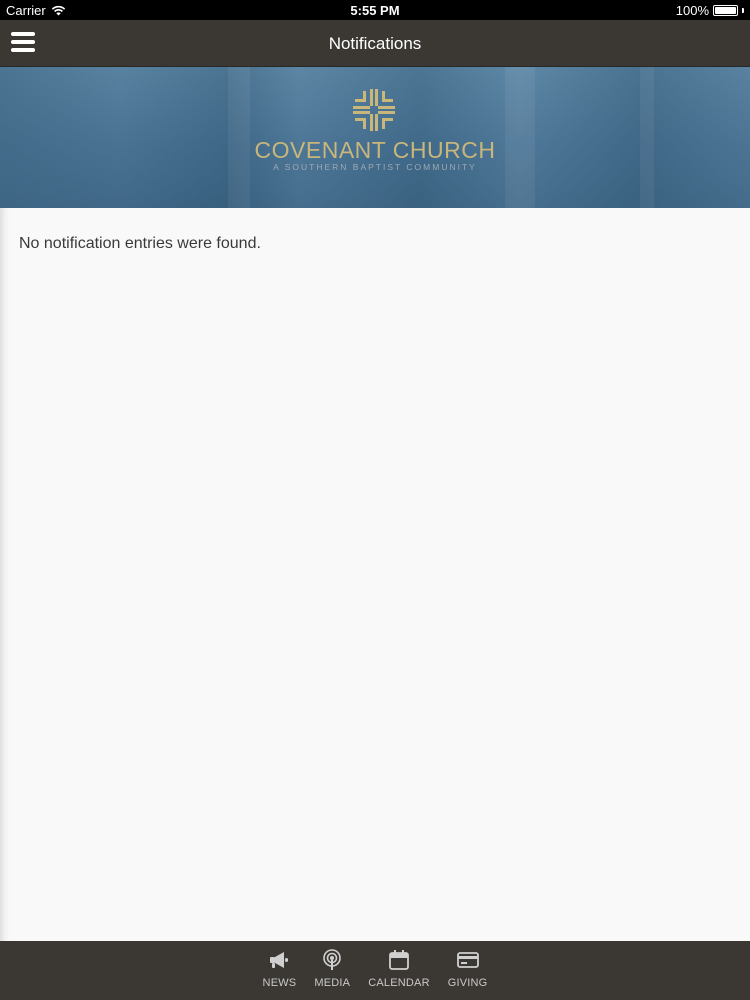  Describe the element at coordinates (468, 969) in the screenshot. I see `tab-giving: GIVING` at that location.